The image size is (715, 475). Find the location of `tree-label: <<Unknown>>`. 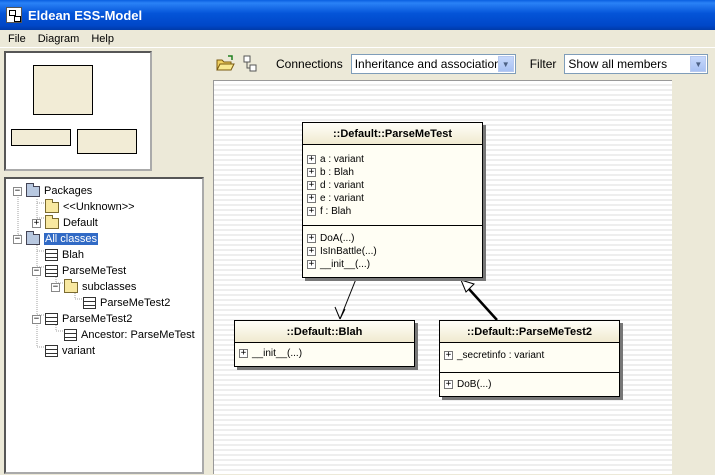

tree-label: <<Unknown>> is located at coordinates (99, 207).